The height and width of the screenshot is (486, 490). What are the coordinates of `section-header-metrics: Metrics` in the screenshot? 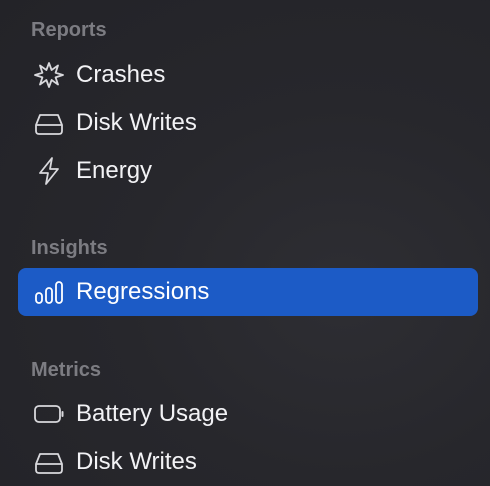 It's located at (66, 370).